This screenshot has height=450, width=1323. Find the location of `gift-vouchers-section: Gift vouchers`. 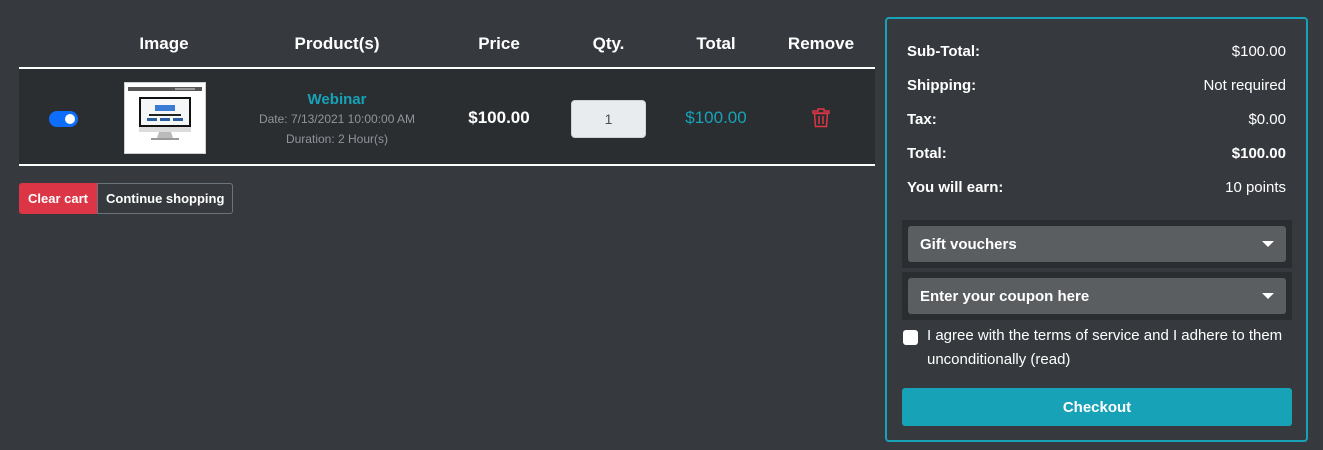

gift-vouchers-section: Gift vouchers is located at coordinates (1097, 244).